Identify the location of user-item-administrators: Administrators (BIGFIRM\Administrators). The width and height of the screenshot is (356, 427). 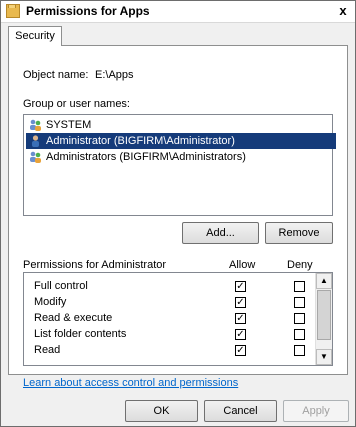
(136, 157).